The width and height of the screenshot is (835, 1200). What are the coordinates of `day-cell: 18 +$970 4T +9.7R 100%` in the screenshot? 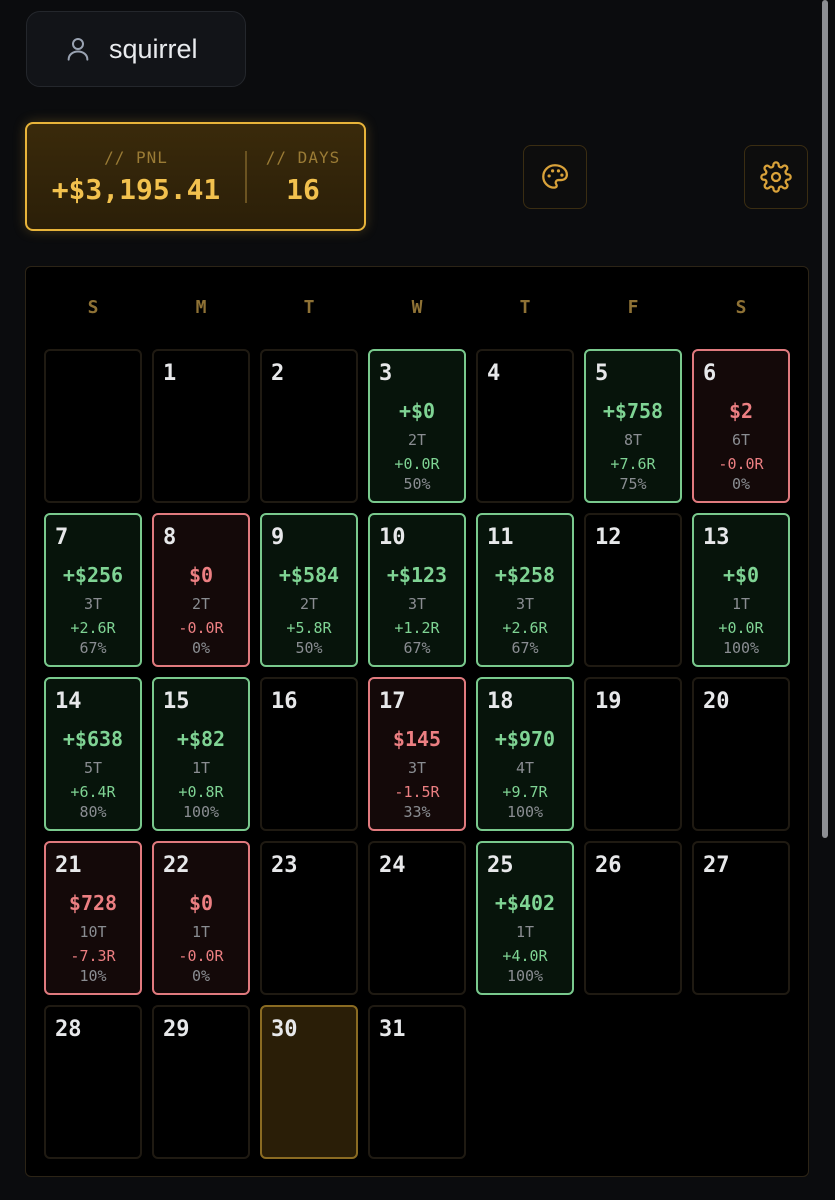 It's located at (525, 754).